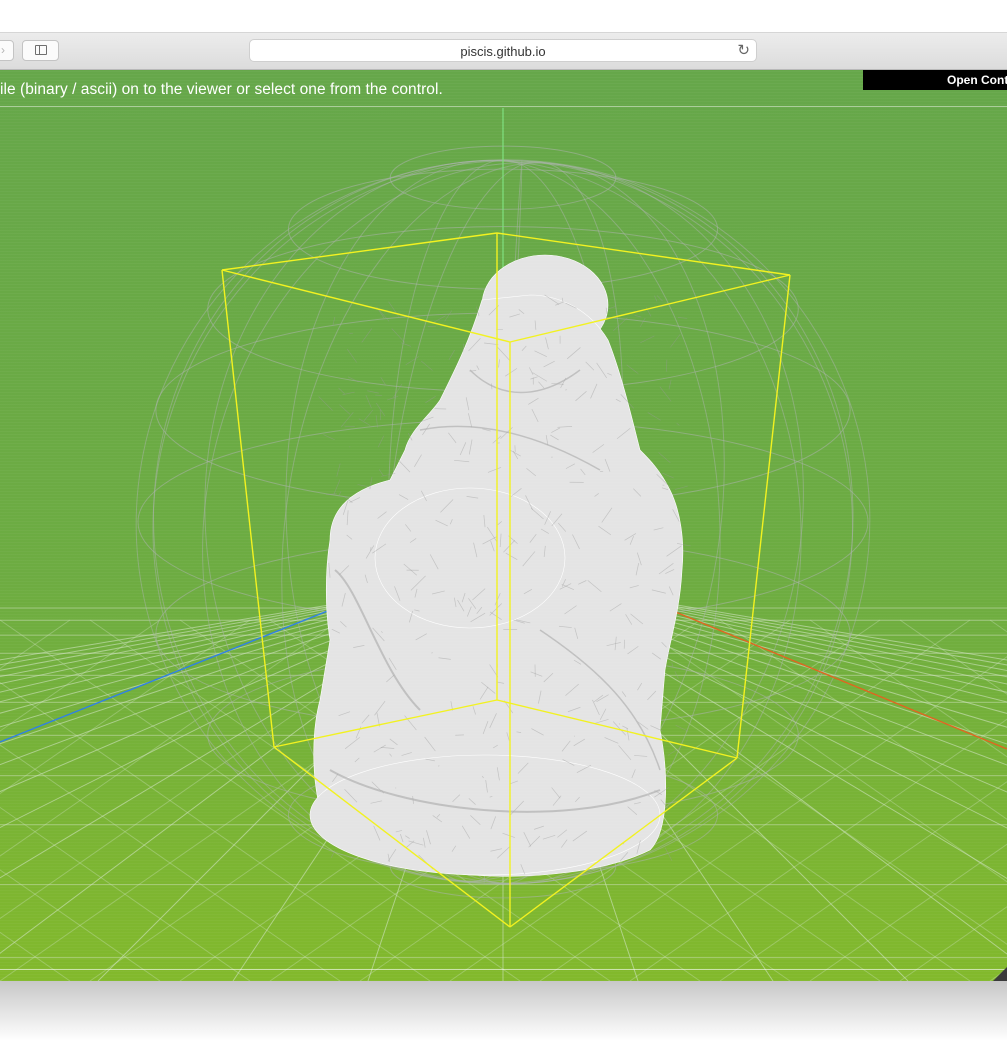 Image resolution: width=1007 pixels, height=1061 pixels. Describe the element at coordinates (7, 50) in the screenshot. I see `forward-button: ›` at that location.